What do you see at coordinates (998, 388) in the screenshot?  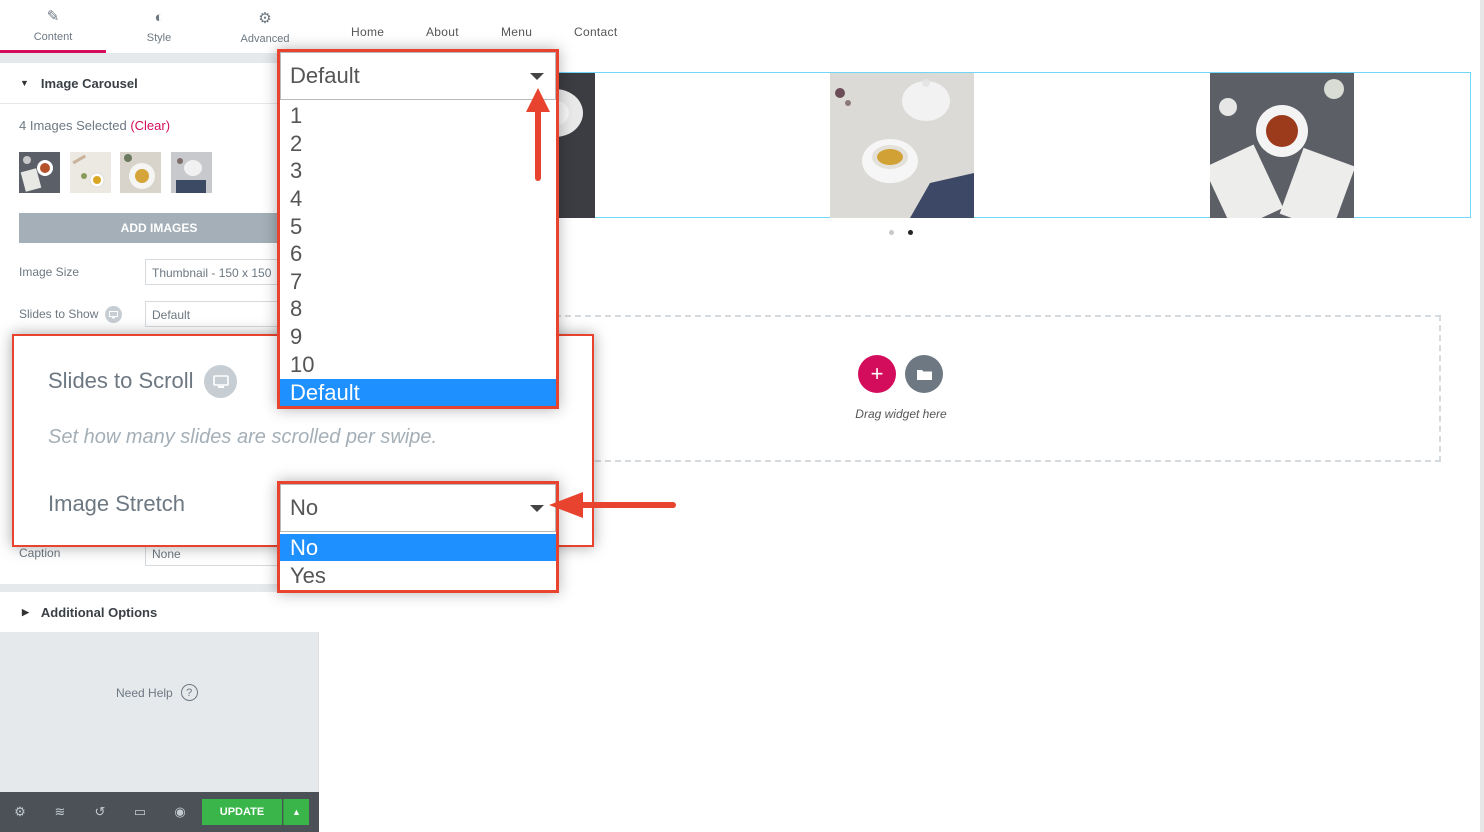 I see `drop-zone` at bounding box center [998, 388].